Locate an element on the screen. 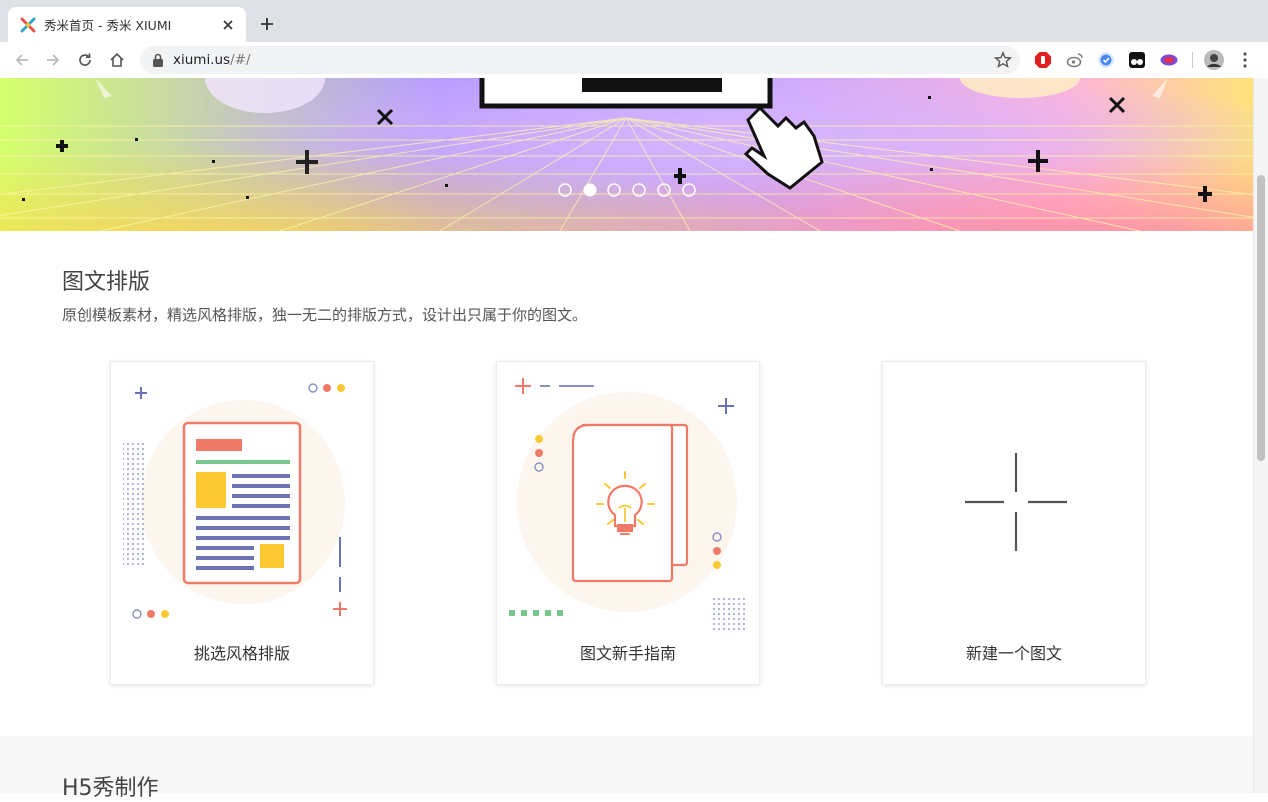 The image size is (1268, 802). browser-toolbar: xiumi.us/#/ is located at coordinates (634, 60).